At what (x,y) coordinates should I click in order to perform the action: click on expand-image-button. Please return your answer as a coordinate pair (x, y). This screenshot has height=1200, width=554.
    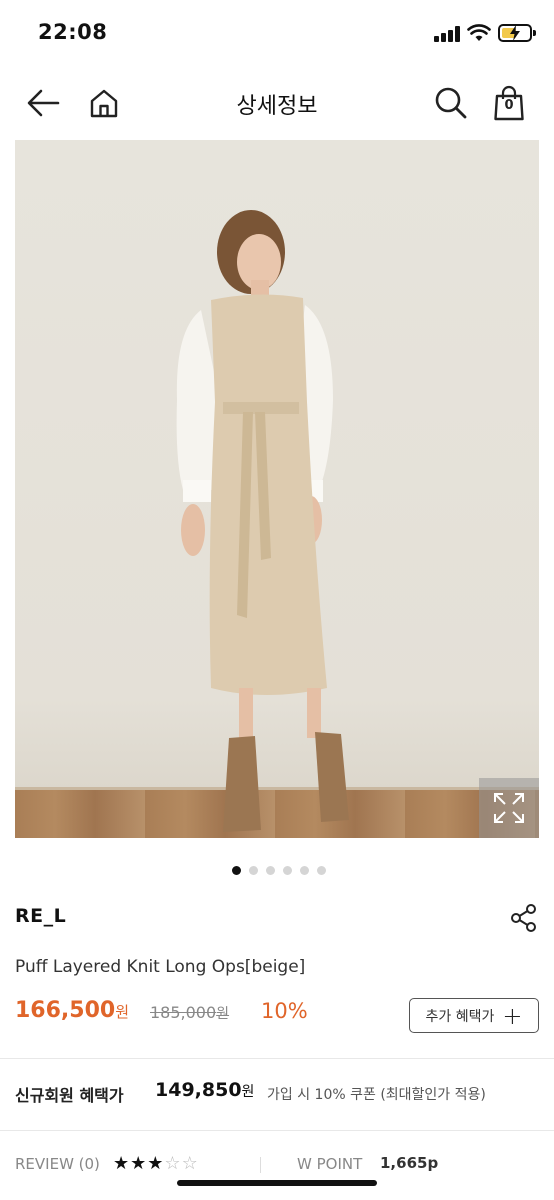
    Looking at the image, I should click on (509, 808).